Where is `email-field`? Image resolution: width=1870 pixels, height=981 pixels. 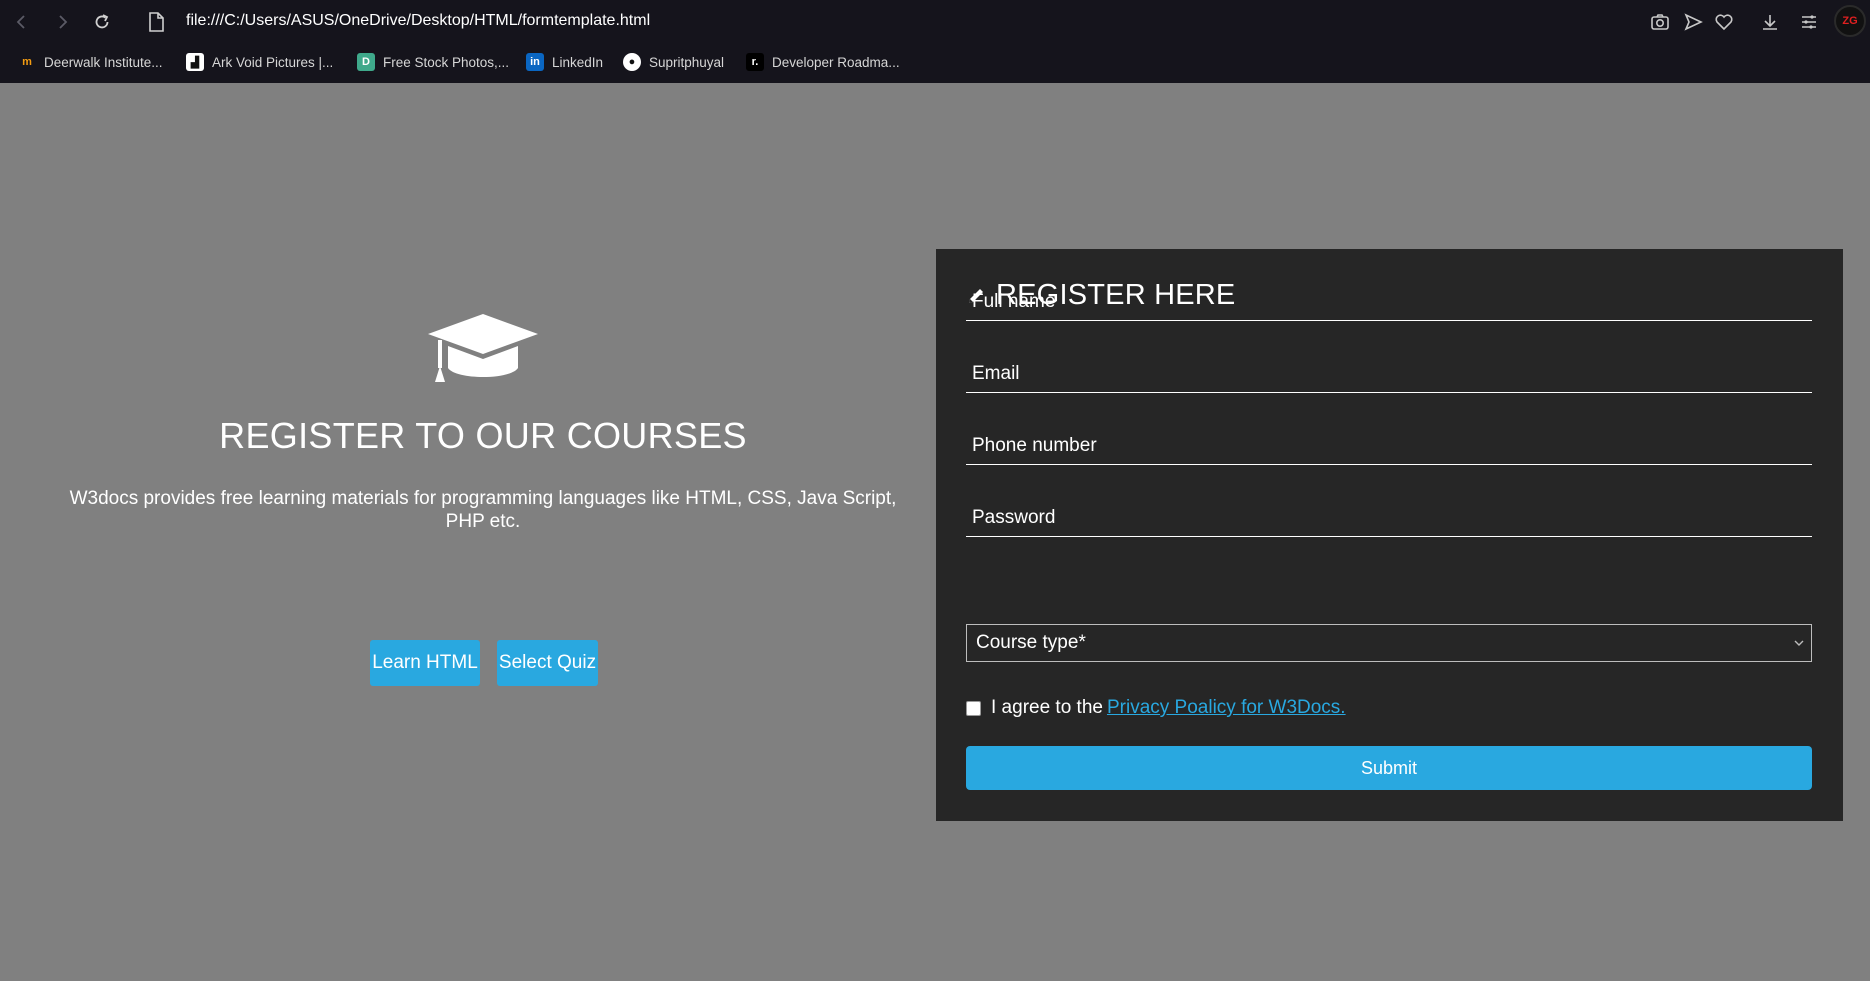 email-field is located at coordinates (1389, 374).